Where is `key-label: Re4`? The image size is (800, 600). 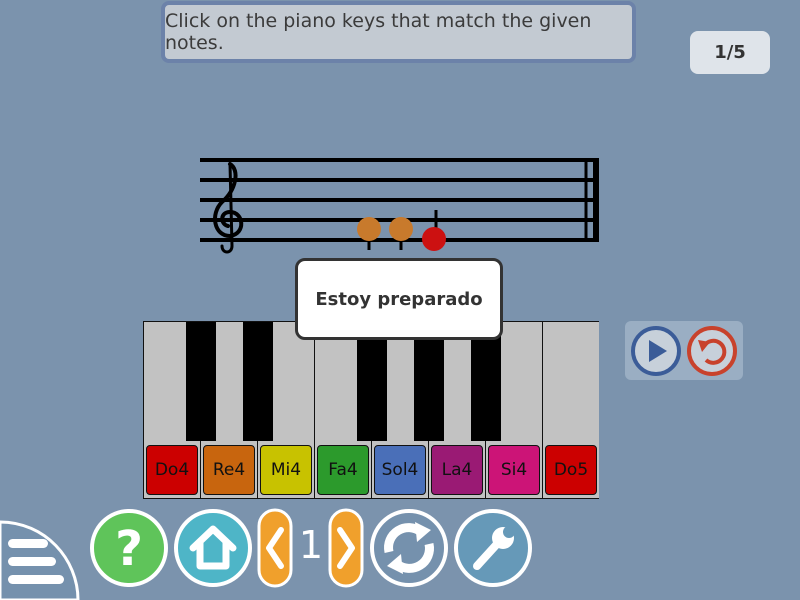 key-label: Re4 is located at coordinates (229, 470).